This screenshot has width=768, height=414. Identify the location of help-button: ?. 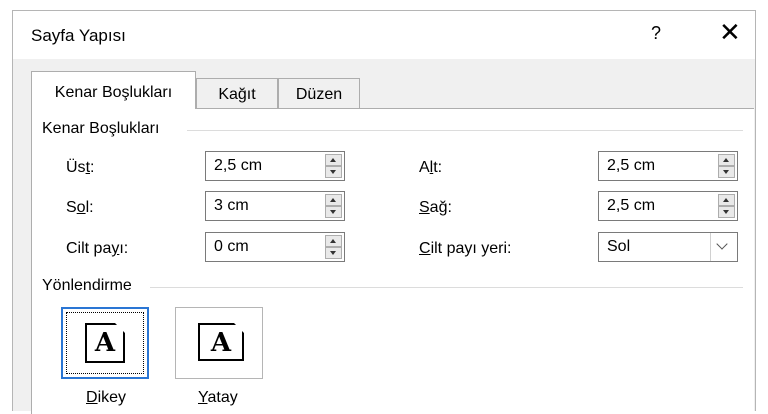
(656, 33).